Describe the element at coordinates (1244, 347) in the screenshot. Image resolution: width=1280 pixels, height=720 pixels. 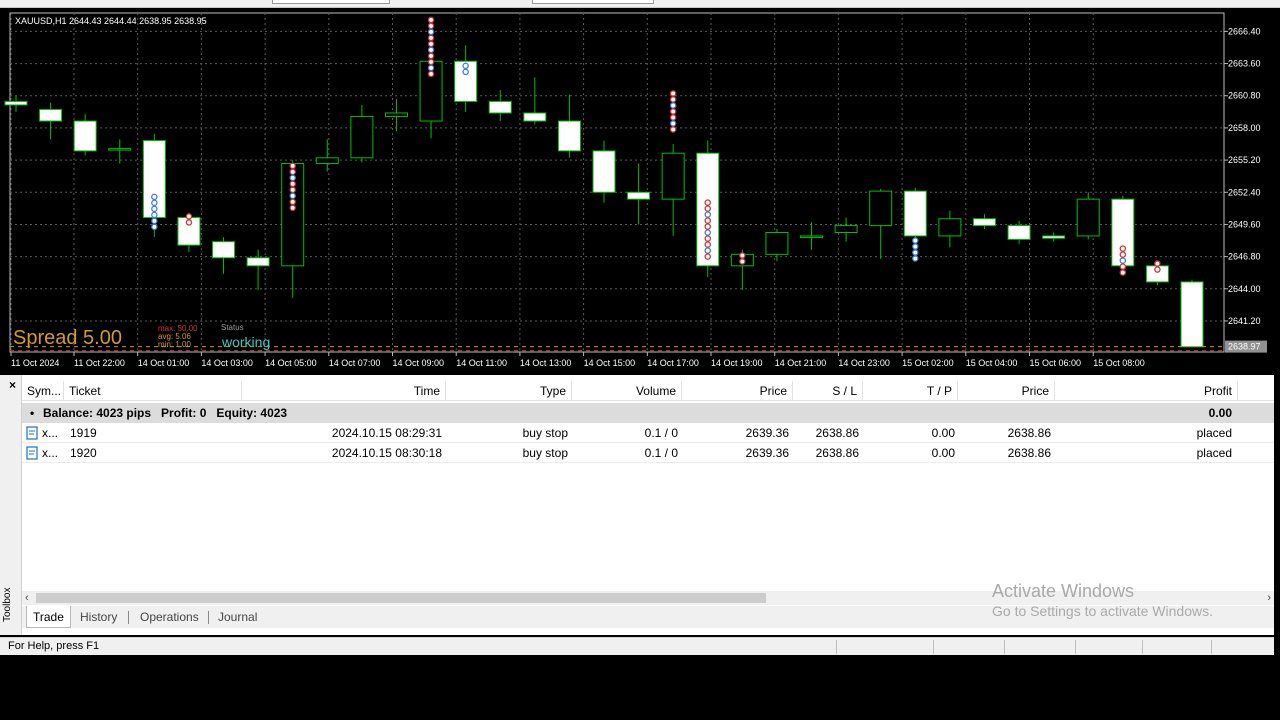
I see `current-price-label: 2638.97` at that location.